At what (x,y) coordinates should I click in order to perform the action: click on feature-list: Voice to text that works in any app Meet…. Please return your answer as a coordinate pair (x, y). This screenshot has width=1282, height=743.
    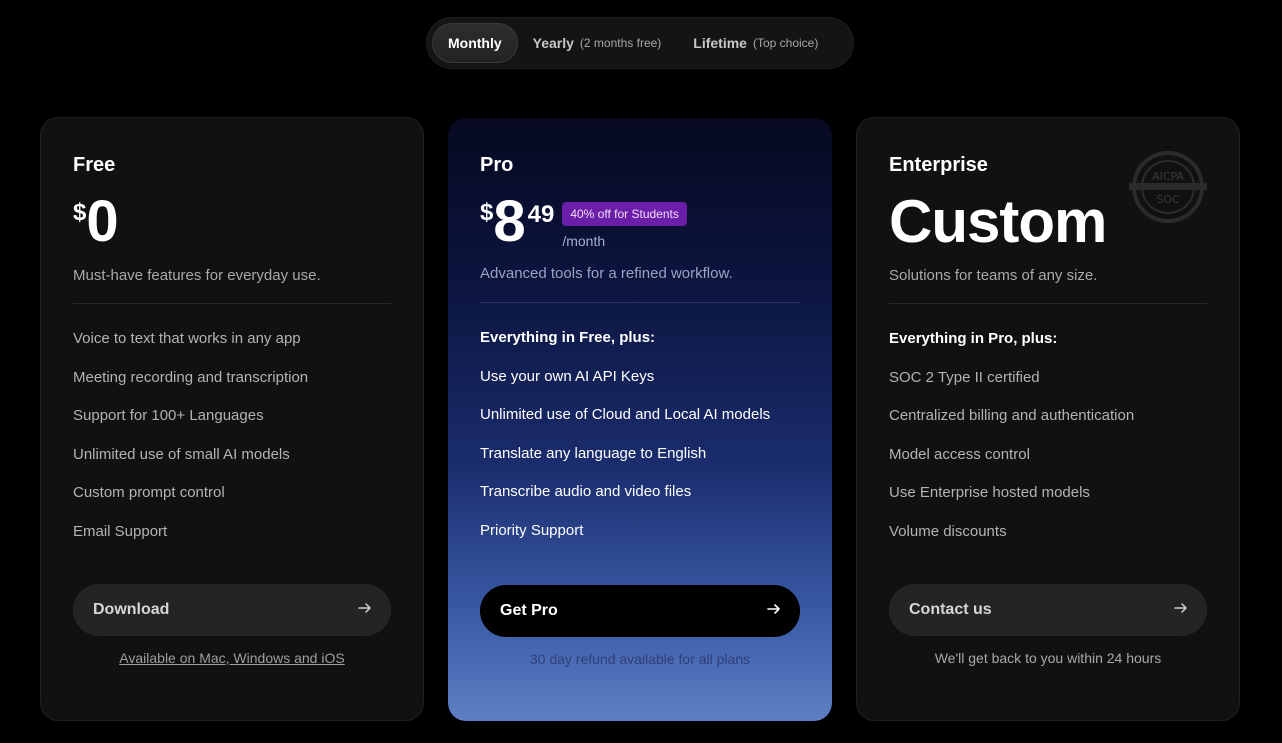
    Looking at the image, I should click on (232, 444).